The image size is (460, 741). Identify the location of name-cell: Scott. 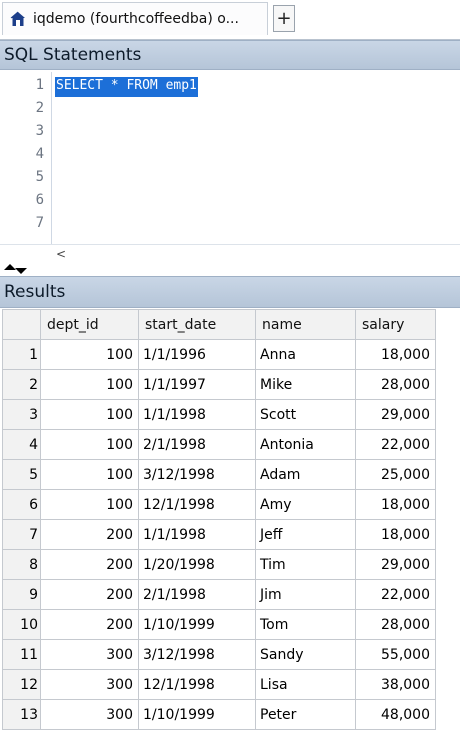
(305, 414).